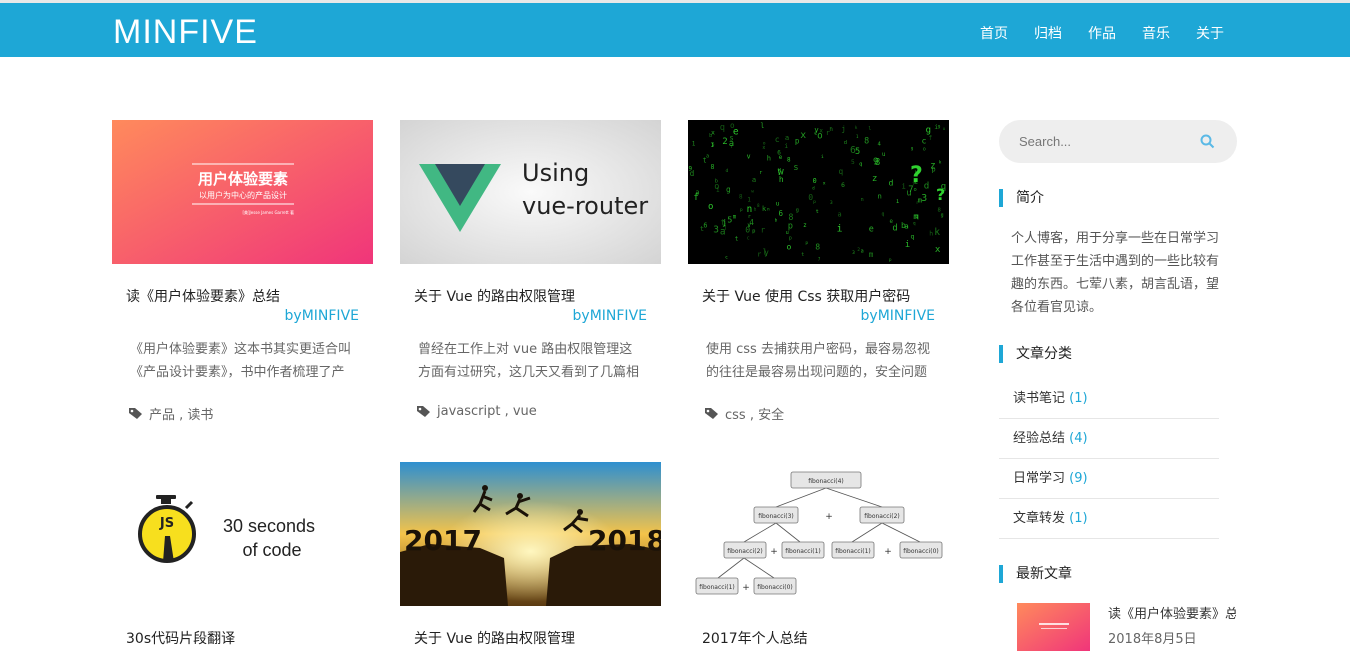 This screenshot has width=1350, height=651. I want to click on matrix-glyph: 1, so click(898, 202).